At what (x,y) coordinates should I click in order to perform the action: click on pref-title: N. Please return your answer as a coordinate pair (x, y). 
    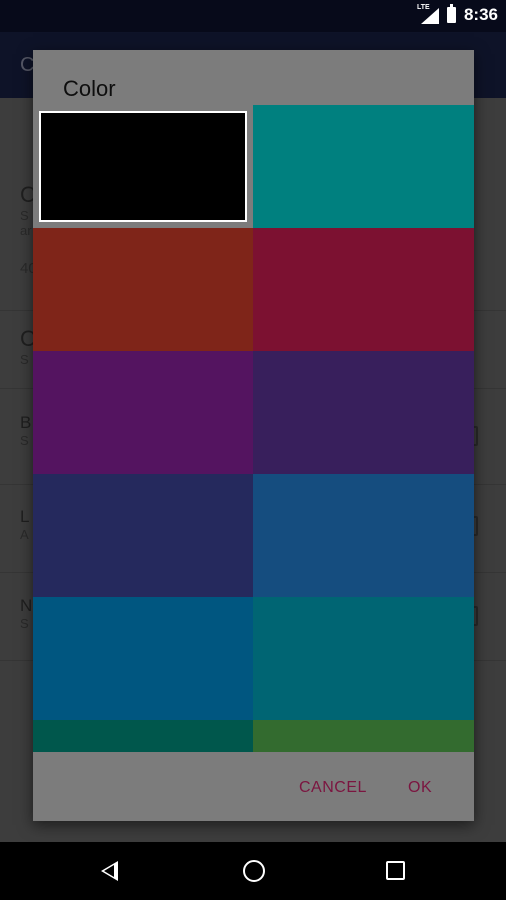
    Looking at the image, I should click on (26, 605).